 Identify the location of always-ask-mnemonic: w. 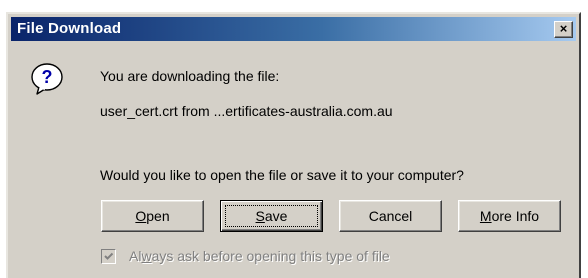
(146, 256).